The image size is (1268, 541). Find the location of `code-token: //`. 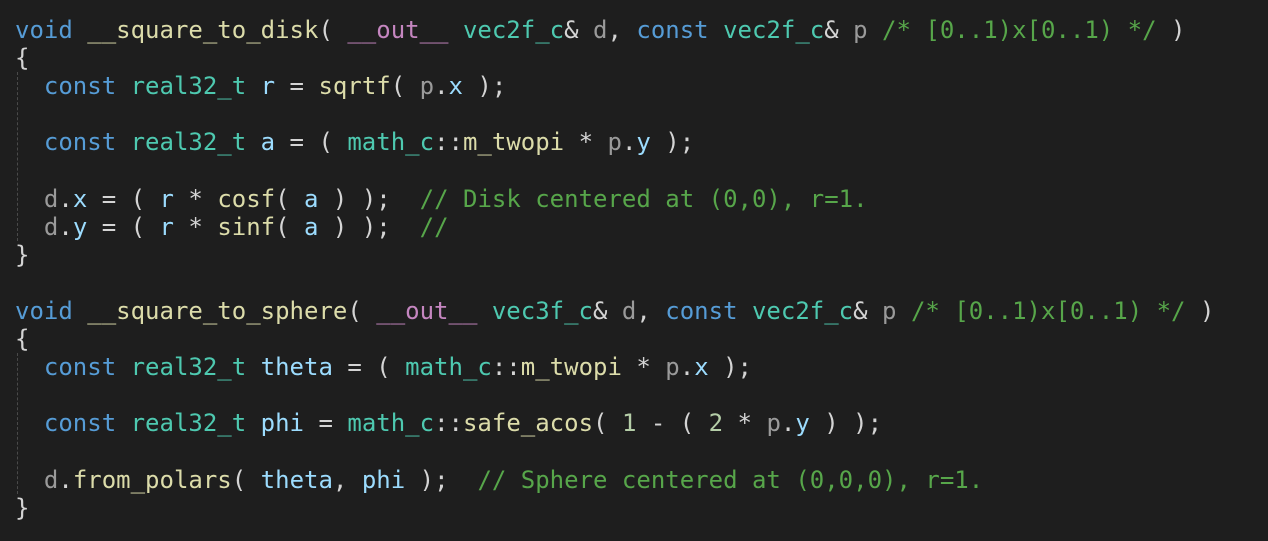

code-token: // is located at coordinates (434, 226).